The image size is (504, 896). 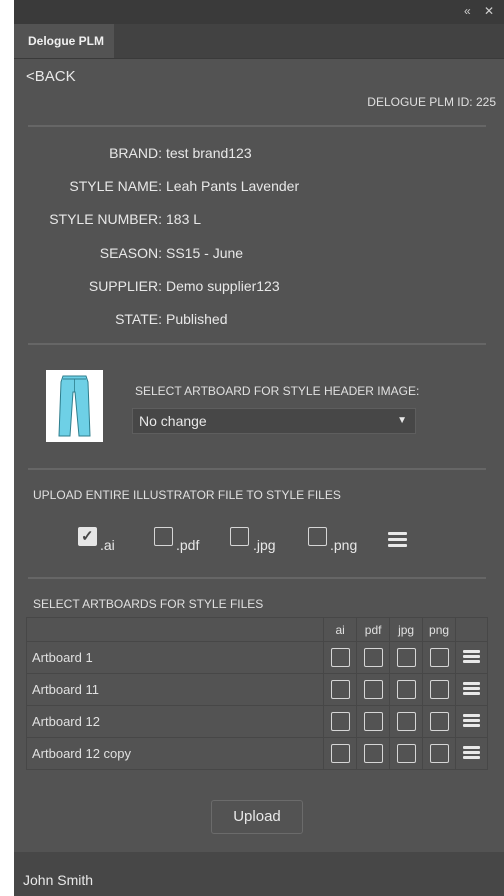 I want to click on table-header-name, so click(x=175, y=629).